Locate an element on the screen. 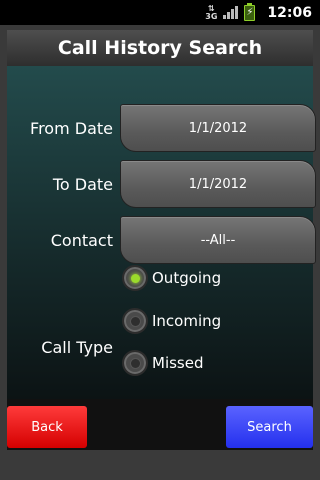 This screenshot has height=480, width=320. network-3g-icon: ⇅ 3G is located at coordinates (211, 12).